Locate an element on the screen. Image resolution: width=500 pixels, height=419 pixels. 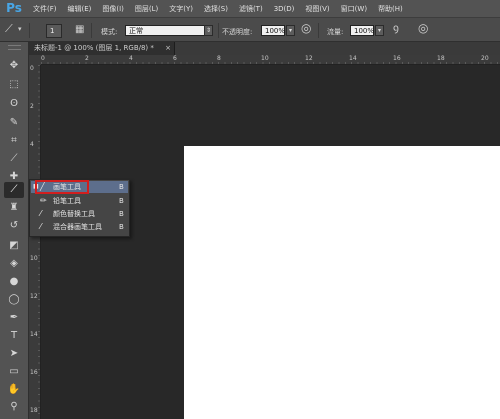
opacity-label: 不透明度: is located at coordinates (237, 32).